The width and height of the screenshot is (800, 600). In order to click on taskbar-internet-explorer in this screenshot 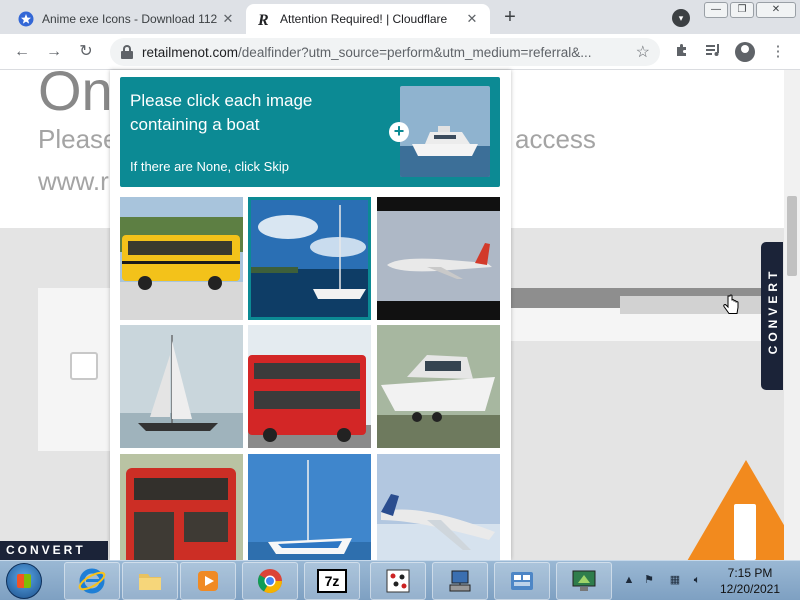, I will do `click(92, 581)`.